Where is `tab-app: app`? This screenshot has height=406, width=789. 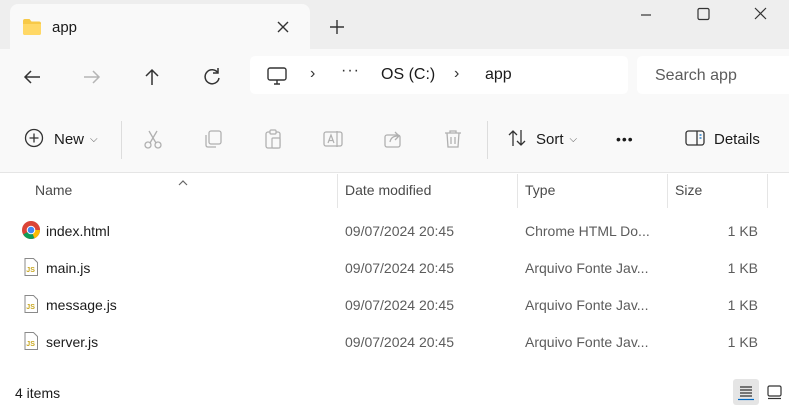 tab-app: app is located at coordinates (160, 26).